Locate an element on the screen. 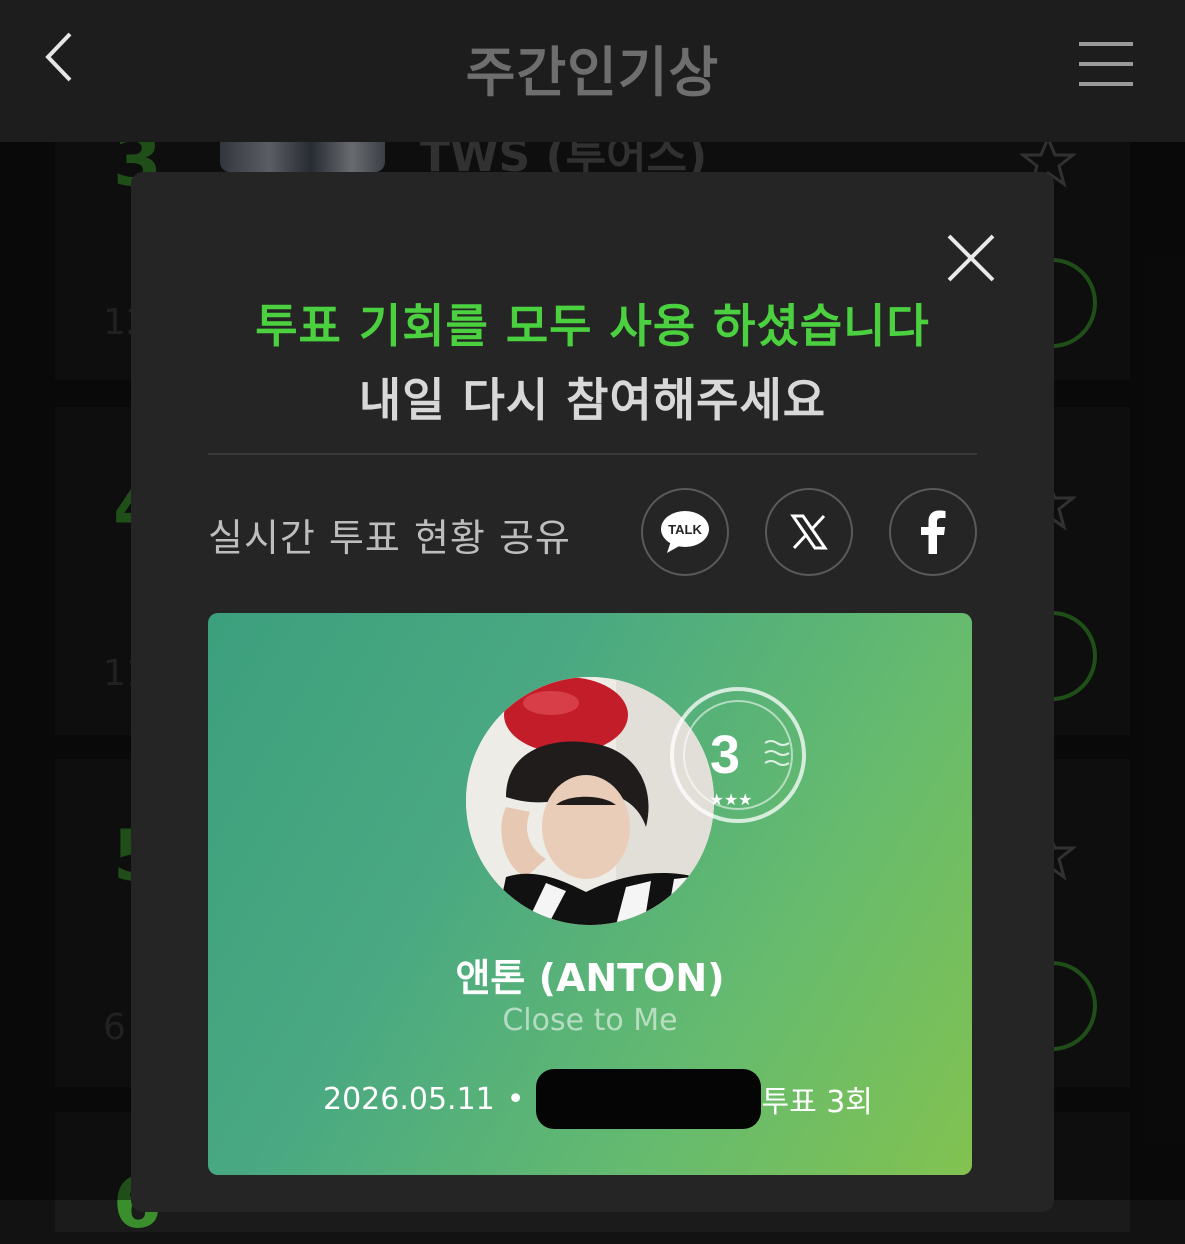  close-button is located at coordinates (971, 258).